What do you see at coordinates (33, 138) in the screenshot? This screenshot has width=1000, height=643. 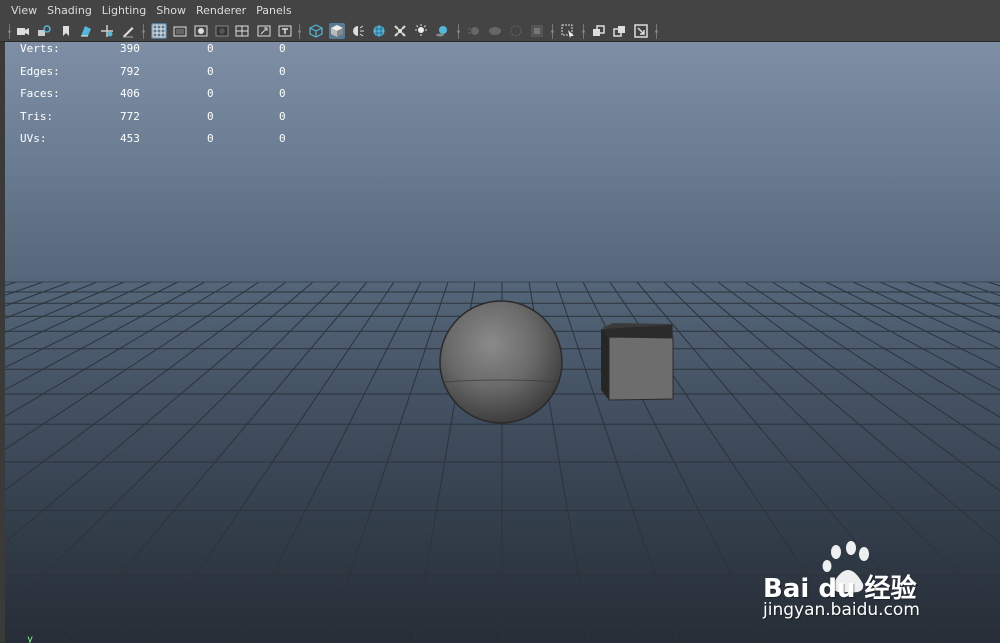 I see `stat-label: UVs:` at bounding box center [33, 138].